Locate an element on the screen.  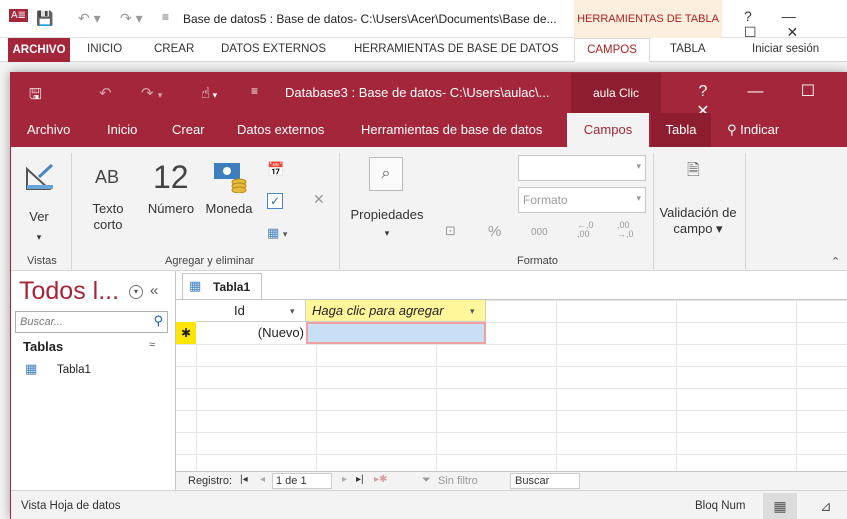
datasheet-view-icon: ▦ is located at coordinates (780, 506).